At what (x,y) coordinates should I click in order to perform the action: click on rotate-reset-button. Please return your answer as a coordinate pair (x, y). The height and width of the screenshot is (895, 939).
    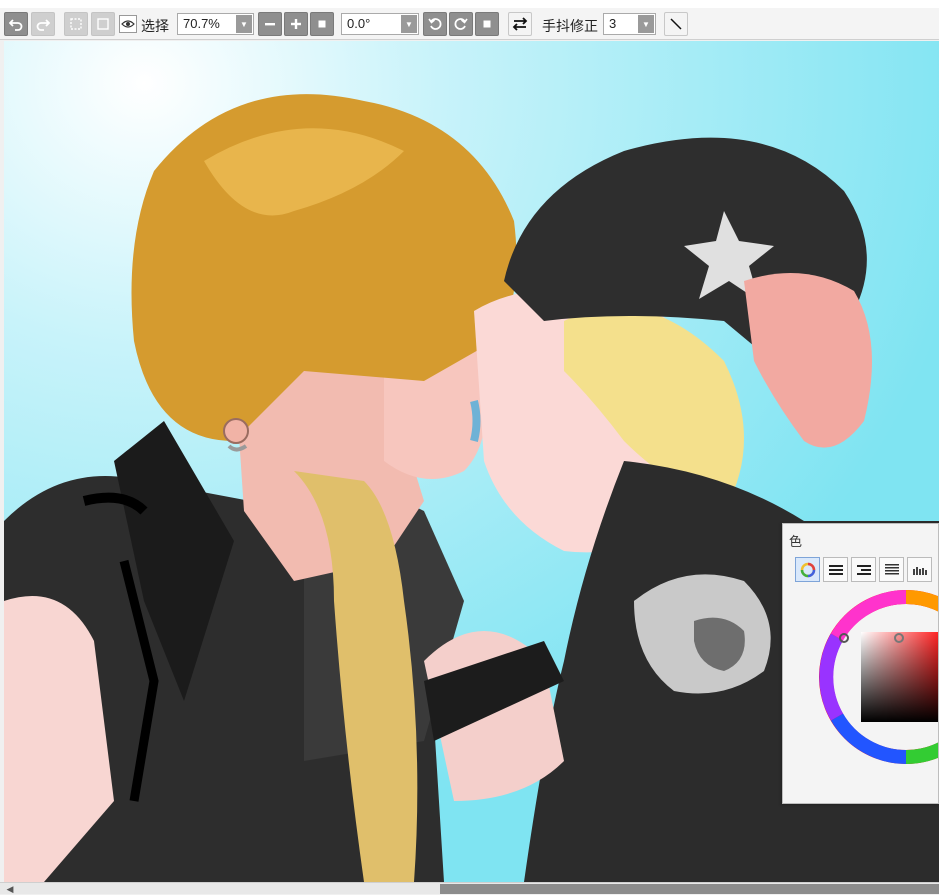
    Looking at the image, I should click on (487, 24).